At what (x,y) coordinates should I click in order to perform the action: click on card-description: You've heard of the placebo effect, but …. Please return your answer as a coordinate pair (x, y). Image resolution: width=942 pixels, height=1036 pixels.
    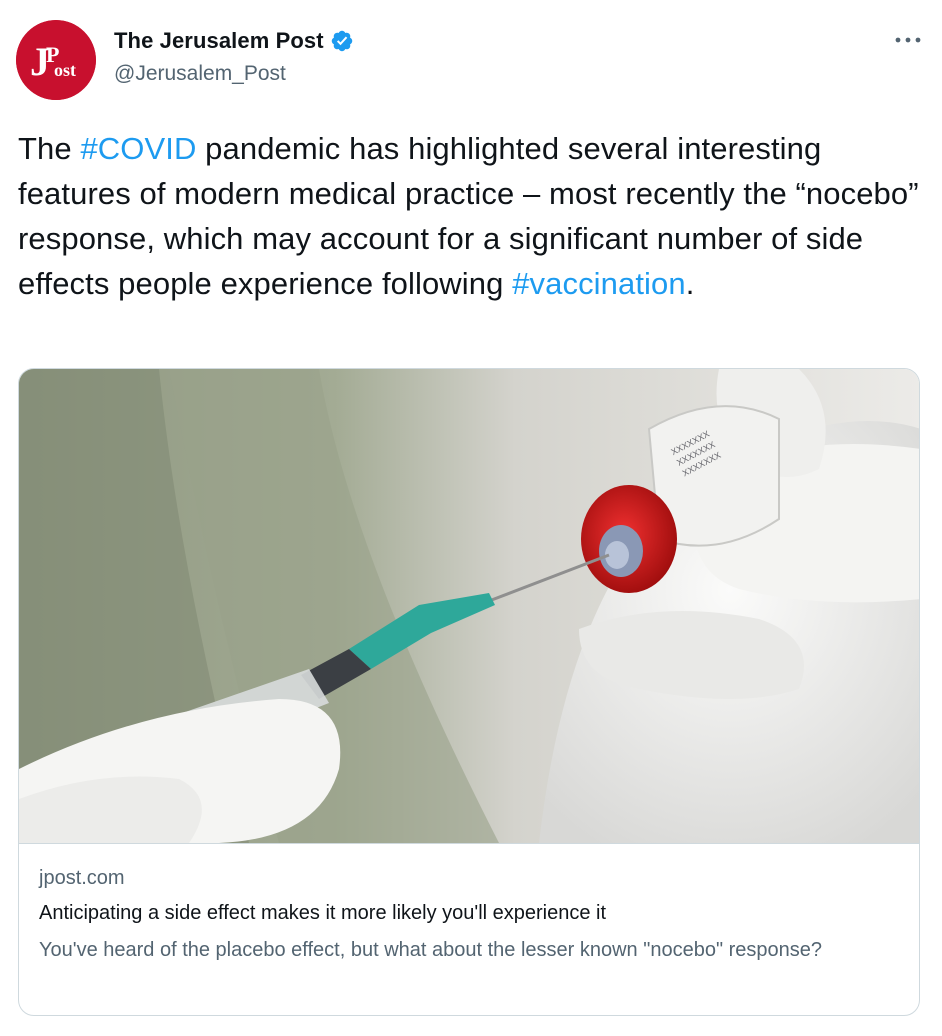
    Looking at the image, I should click on (431, 950).